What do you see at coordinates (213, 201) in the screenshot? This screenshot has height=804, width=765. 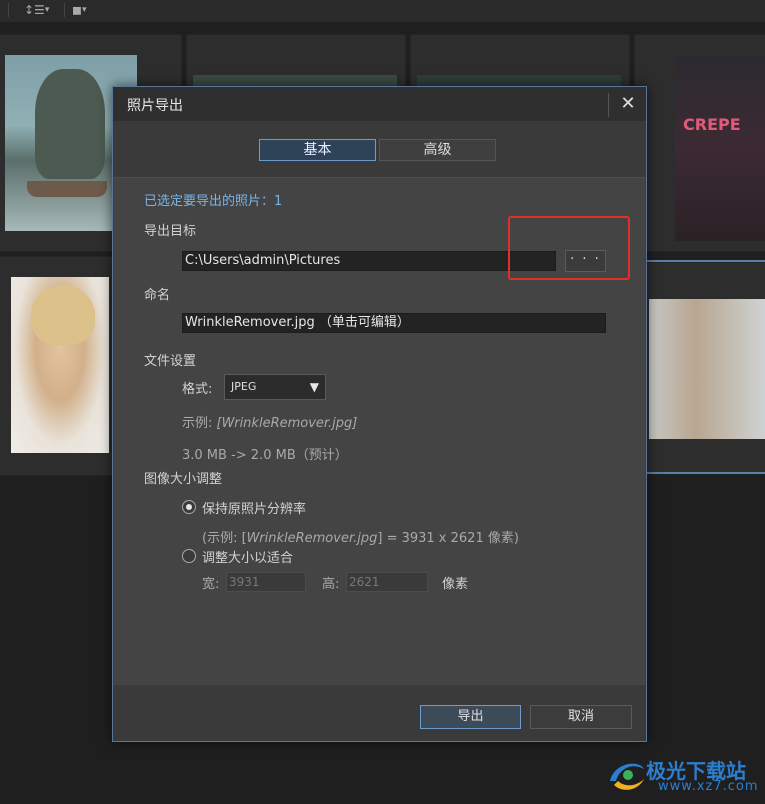 I see `selected-photos-count: 已选定要导出的照片：1` at bounding box center [213, 201].